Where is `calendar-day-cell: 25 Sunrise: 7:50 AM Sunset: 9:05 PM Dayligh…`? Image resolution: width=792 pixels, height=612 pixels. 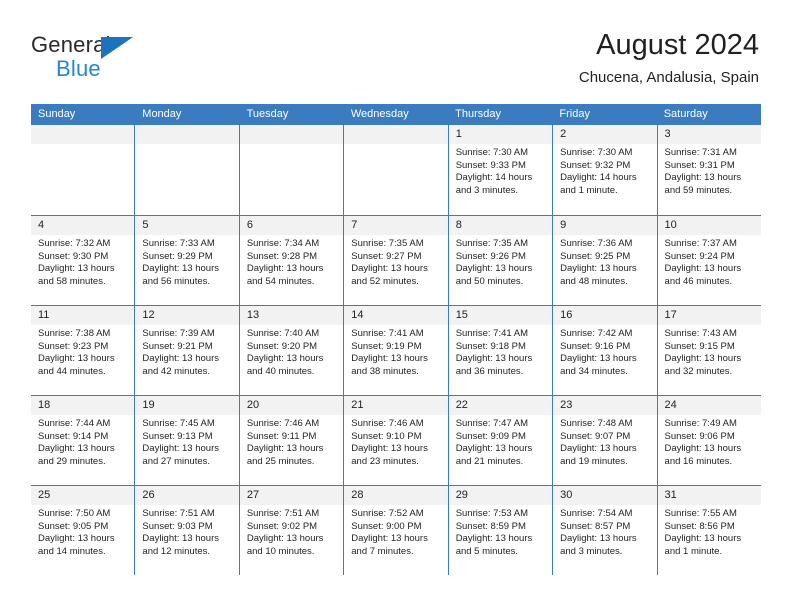 calendar-day-cell: 25 Sunrise: 7:50 AM Sunset: 9:05 PM Dayligh… is located at coordinates (83, 530).